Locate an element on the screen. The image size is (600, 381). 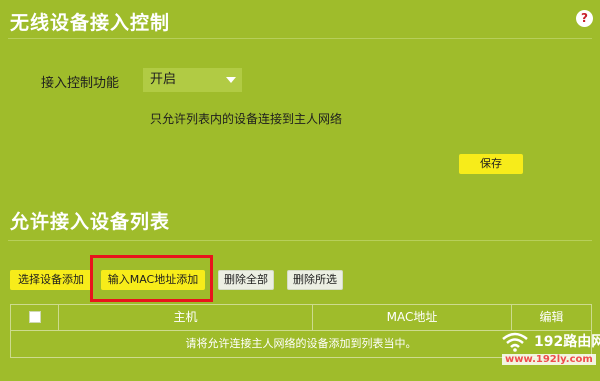
column-header-edit: 编辑 is located at coordinates (551, 317).